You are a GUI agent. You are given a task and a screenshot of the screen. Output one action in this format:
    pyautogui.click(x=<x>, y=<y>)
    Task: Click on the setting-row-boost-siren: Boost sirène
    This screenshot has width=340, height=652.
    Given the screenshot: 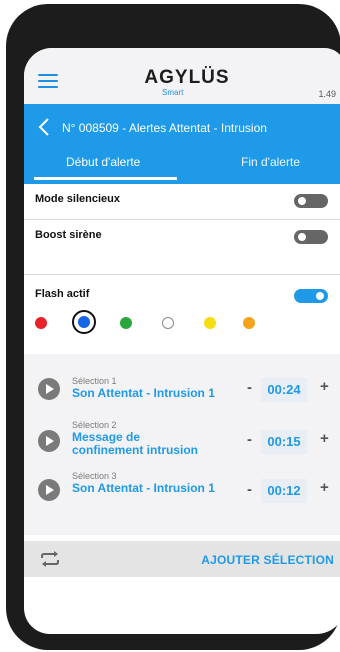 What is the action you would take?
    pyautogui.click(x=182, y=236)
    